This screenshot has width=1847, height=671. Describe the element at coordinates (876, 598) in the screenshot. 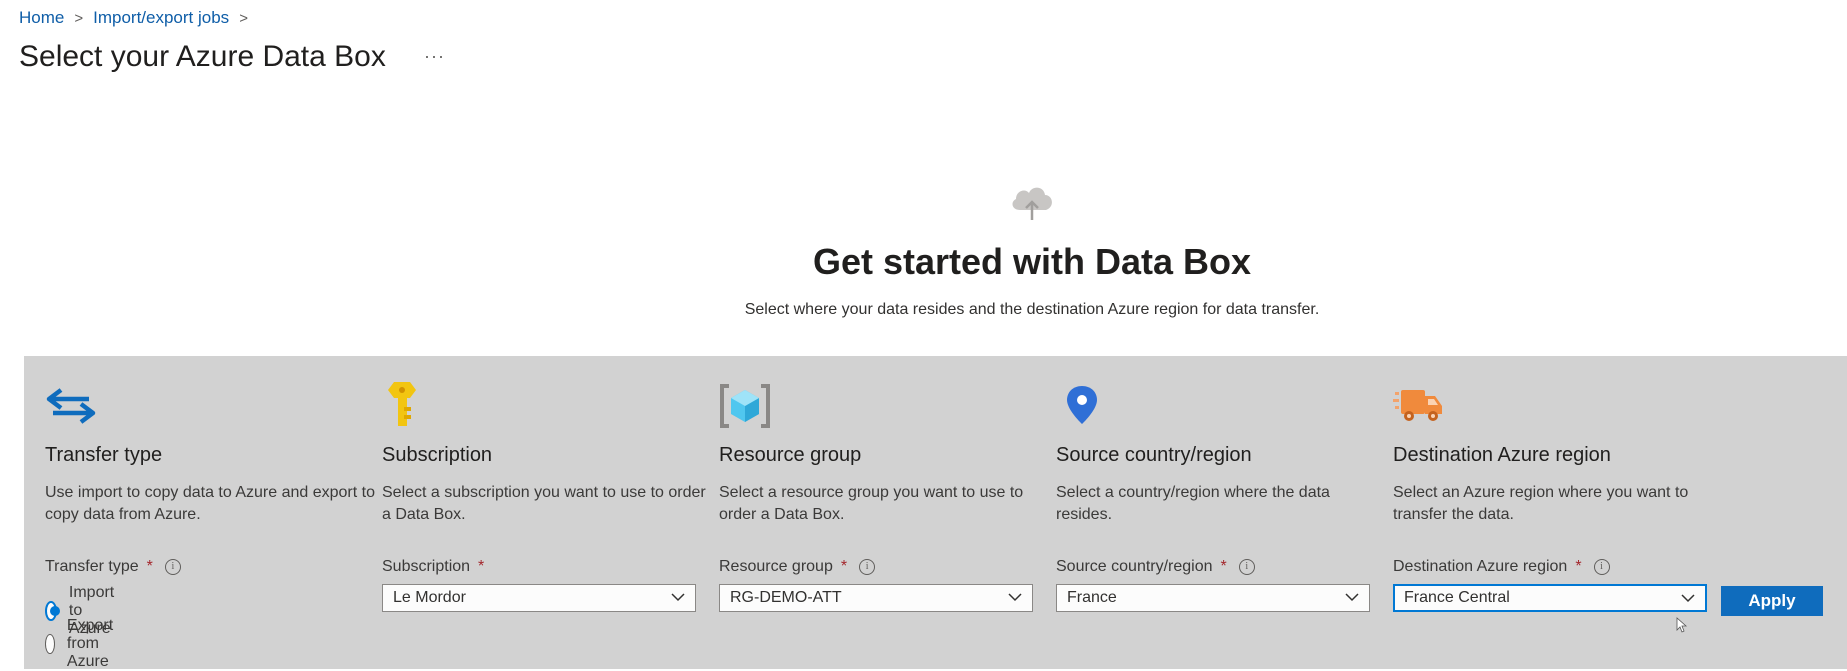

I see `resource-group-dropdown: RG-DEMO-ATT` at that location.